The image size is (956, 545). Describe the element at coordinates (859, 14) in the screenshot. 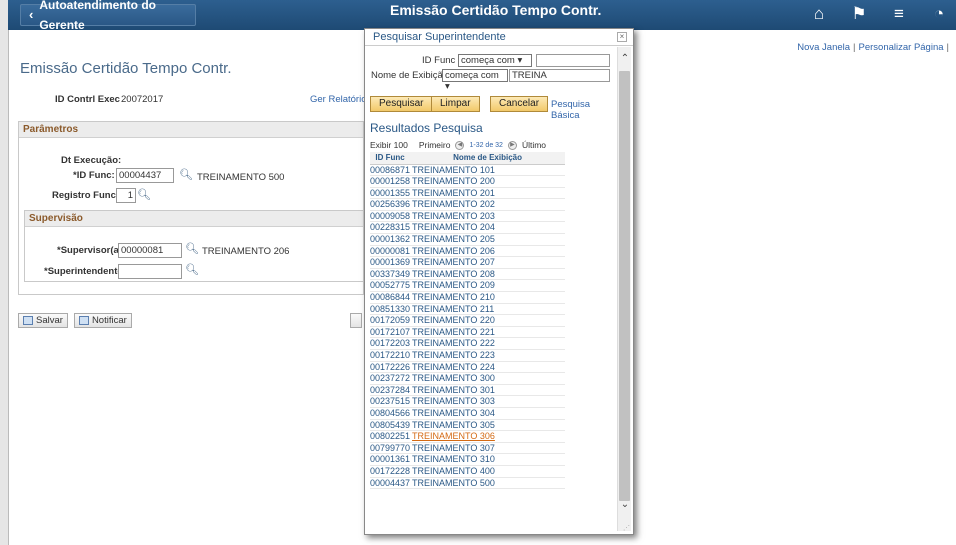

I see `flag-icon: ⚑` at that location.